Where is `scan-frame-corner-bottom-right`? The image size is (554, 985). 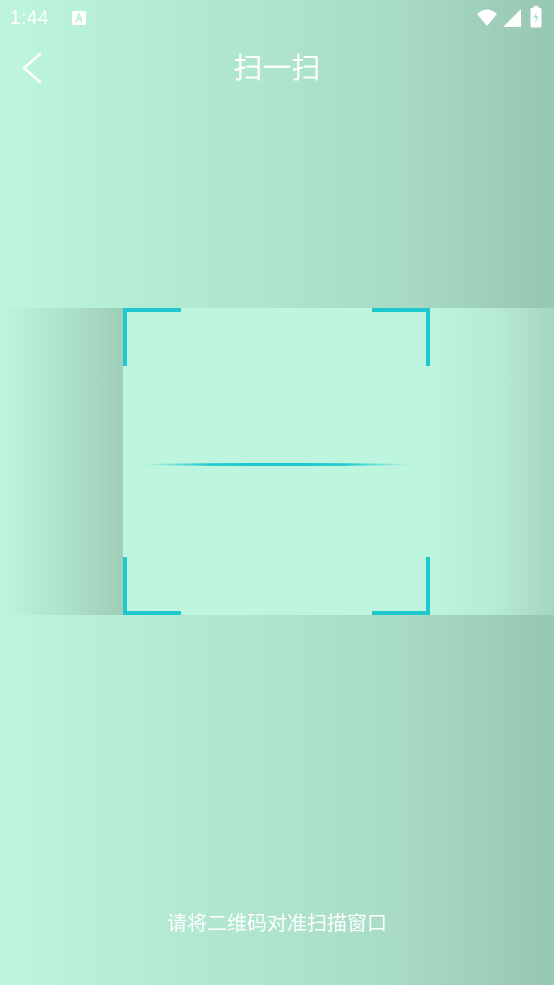
scan-frame-corner-bottom-right is located at coordinates (401, 586).